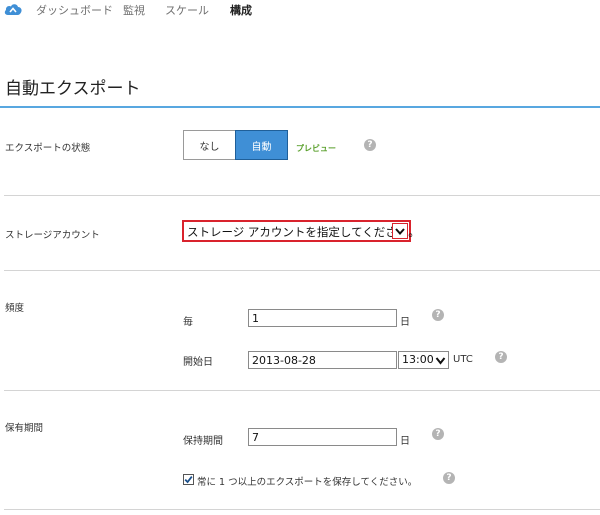  Describe the element at coordinates (300, 107) in the screenshot. I see `title-divider` at that location.